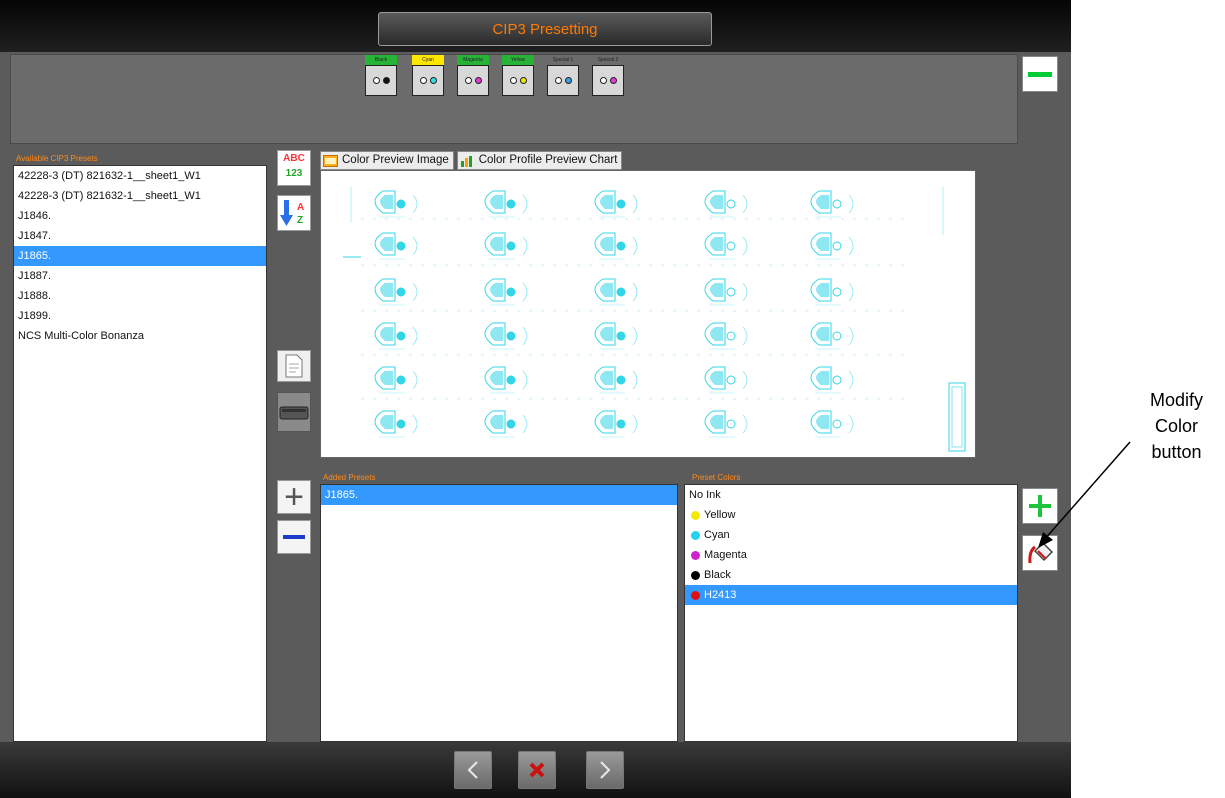 The height and width of the screenshot is (798, 1225). What do you see at coordinates (720, 595) in the screenshot?
I see `color-label: H2413` at bounding box center [720, 595].